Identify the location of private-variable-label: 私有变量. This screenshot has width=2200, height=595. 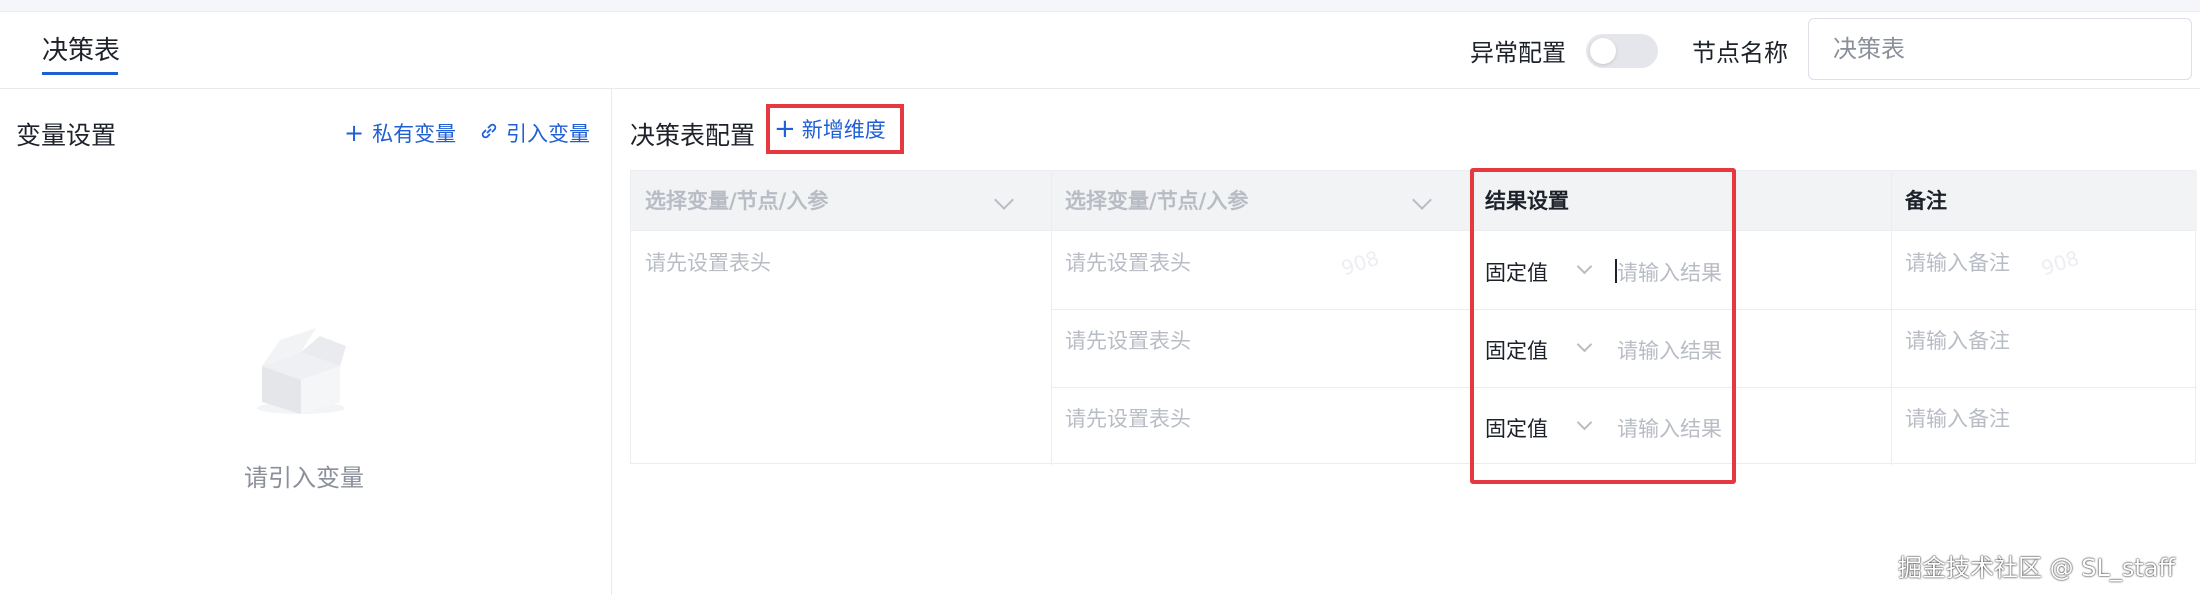
(414, 134).